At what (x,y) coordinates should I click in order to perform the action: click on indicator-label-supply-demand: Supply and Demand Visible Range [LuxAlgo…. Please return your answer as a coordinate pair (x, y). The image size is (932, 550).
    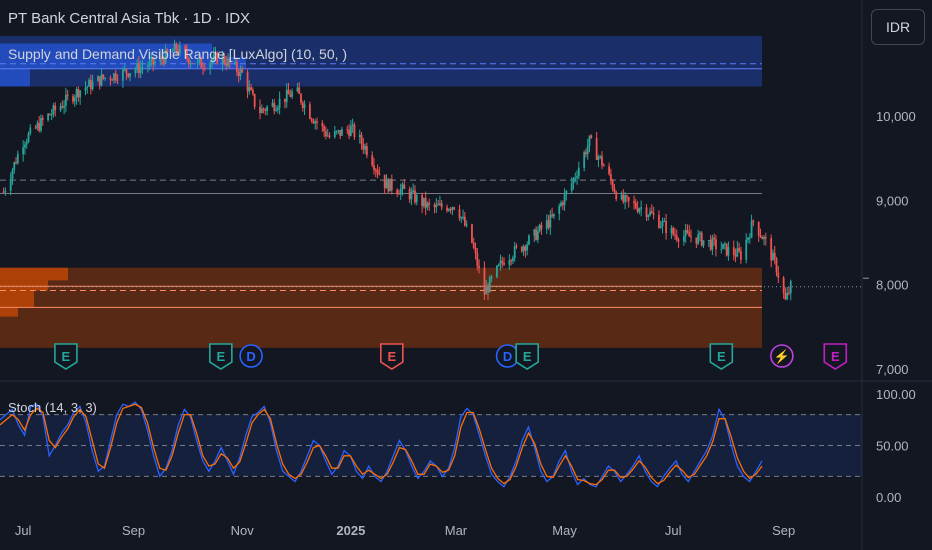
    Looking at the image, I should click on (177, 54).